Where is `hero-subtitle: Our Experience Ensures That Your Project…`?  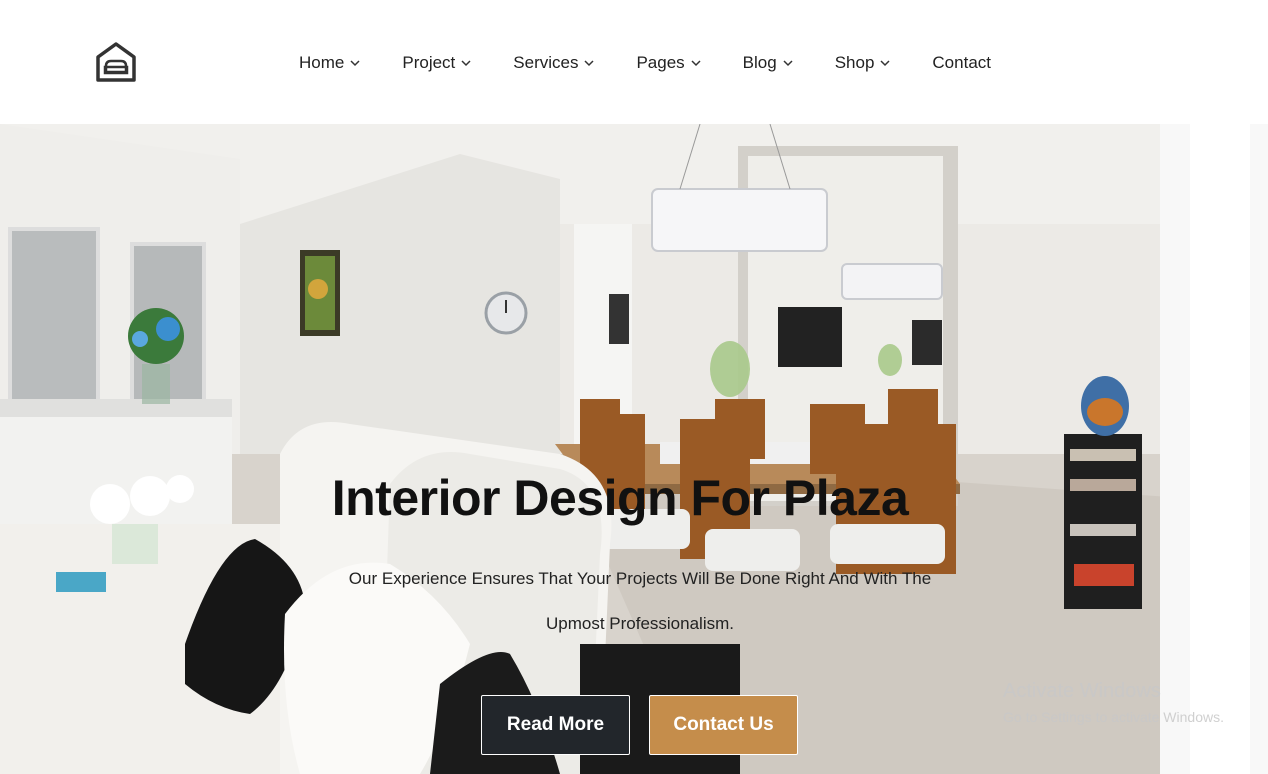 hero-subtitle: Our Experience Ensures That Your Project… is located at coordinates (640, 601).